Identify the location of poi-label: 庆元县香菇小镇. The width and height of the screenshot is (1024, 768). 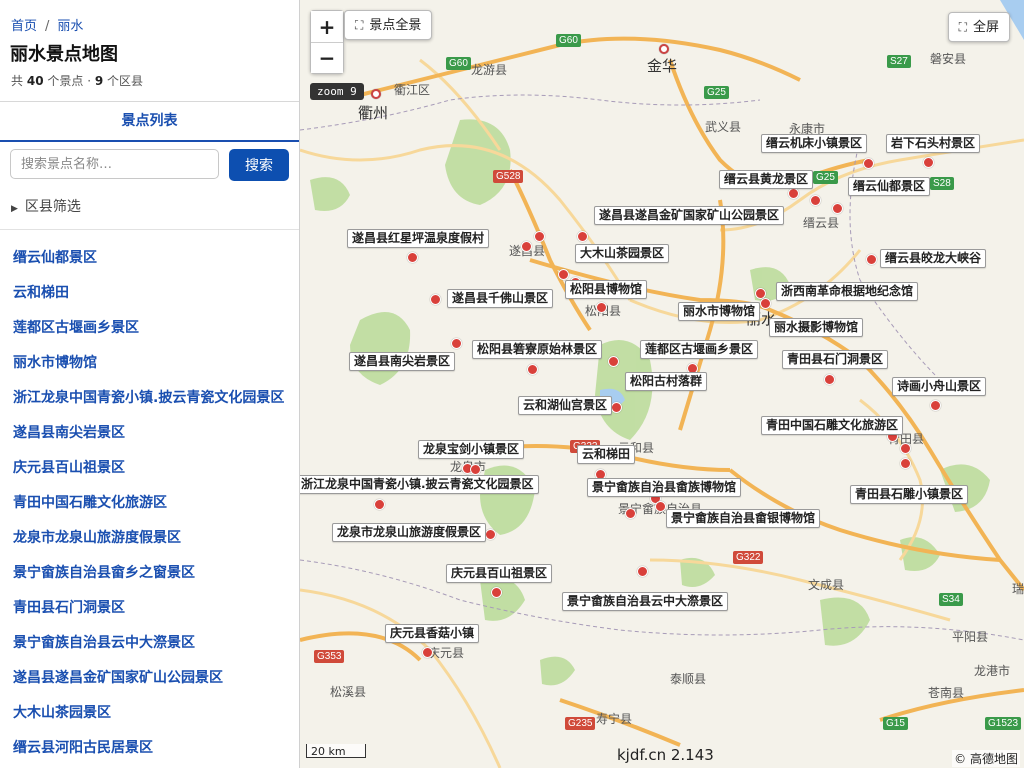
(432, 633).